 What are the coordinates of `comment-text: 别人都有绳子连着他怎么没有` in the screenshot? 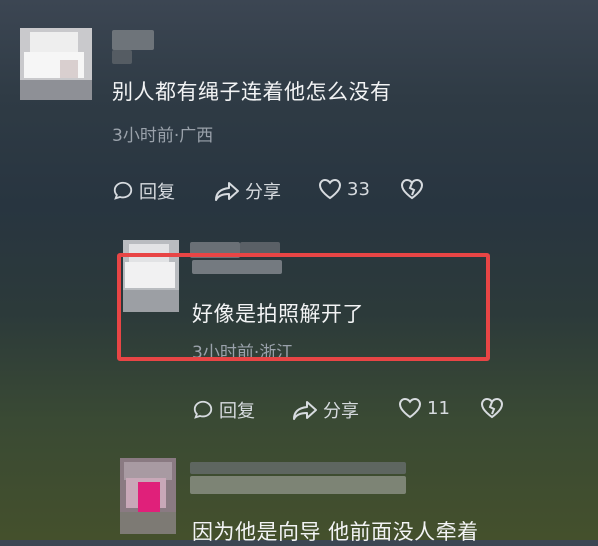 It's located at (252, 92).